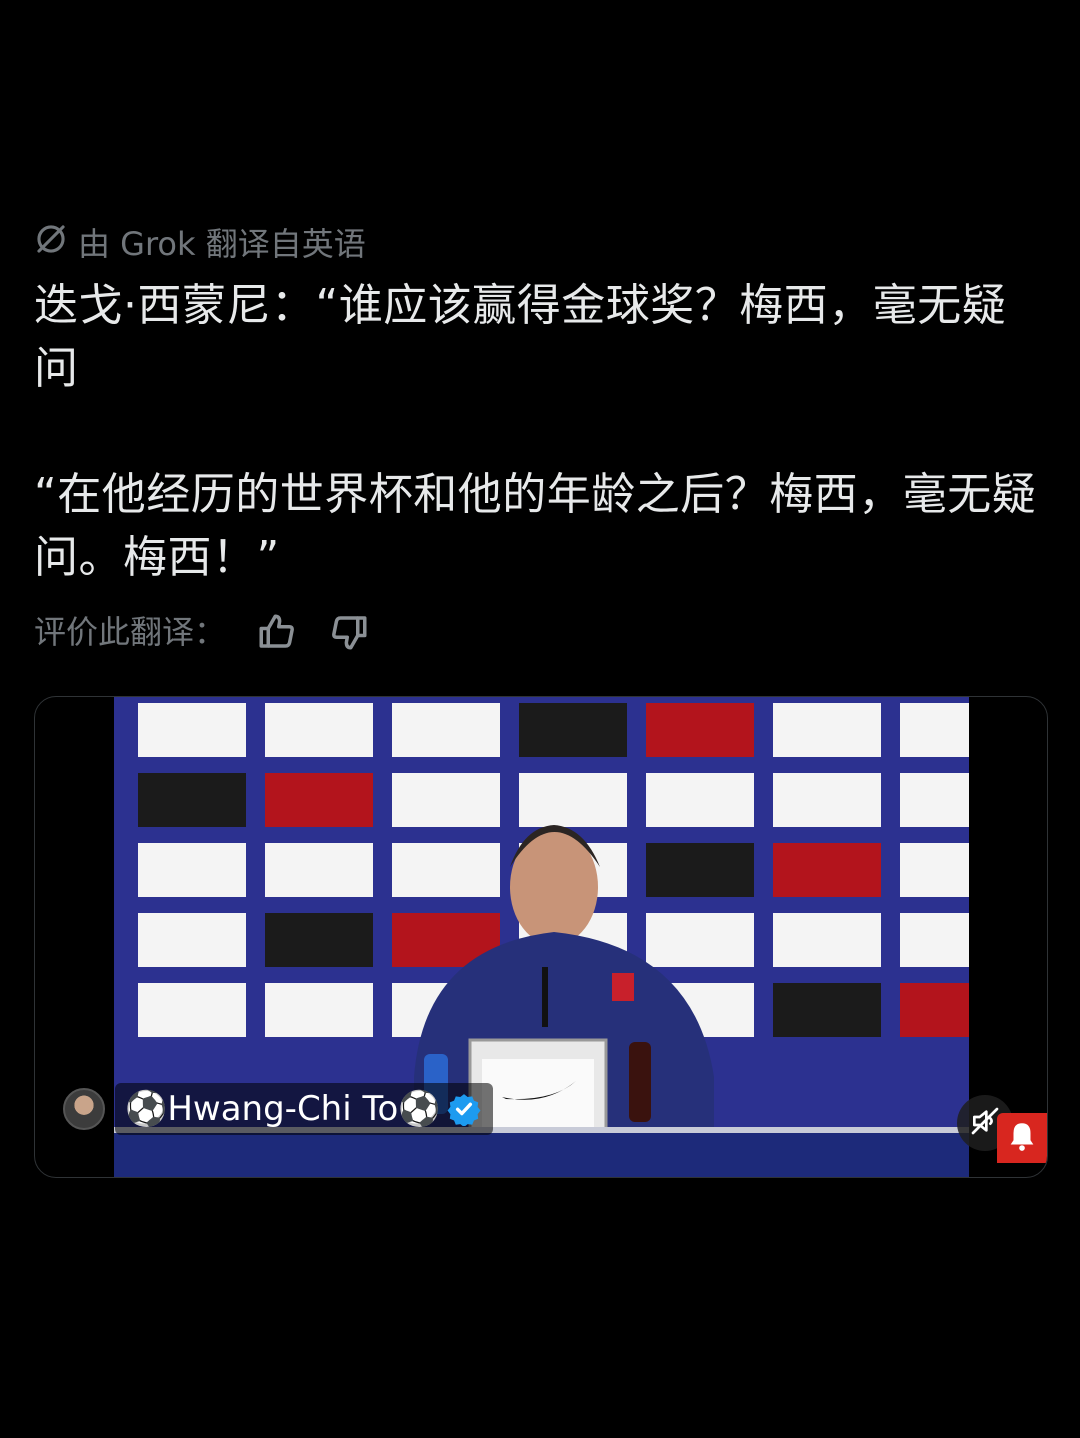 The width and height of the screenshot is (1080, 1438). Describe the element at coordinates (277, 632) in the screenshot. I see `thumbs-up-icon` at that location.